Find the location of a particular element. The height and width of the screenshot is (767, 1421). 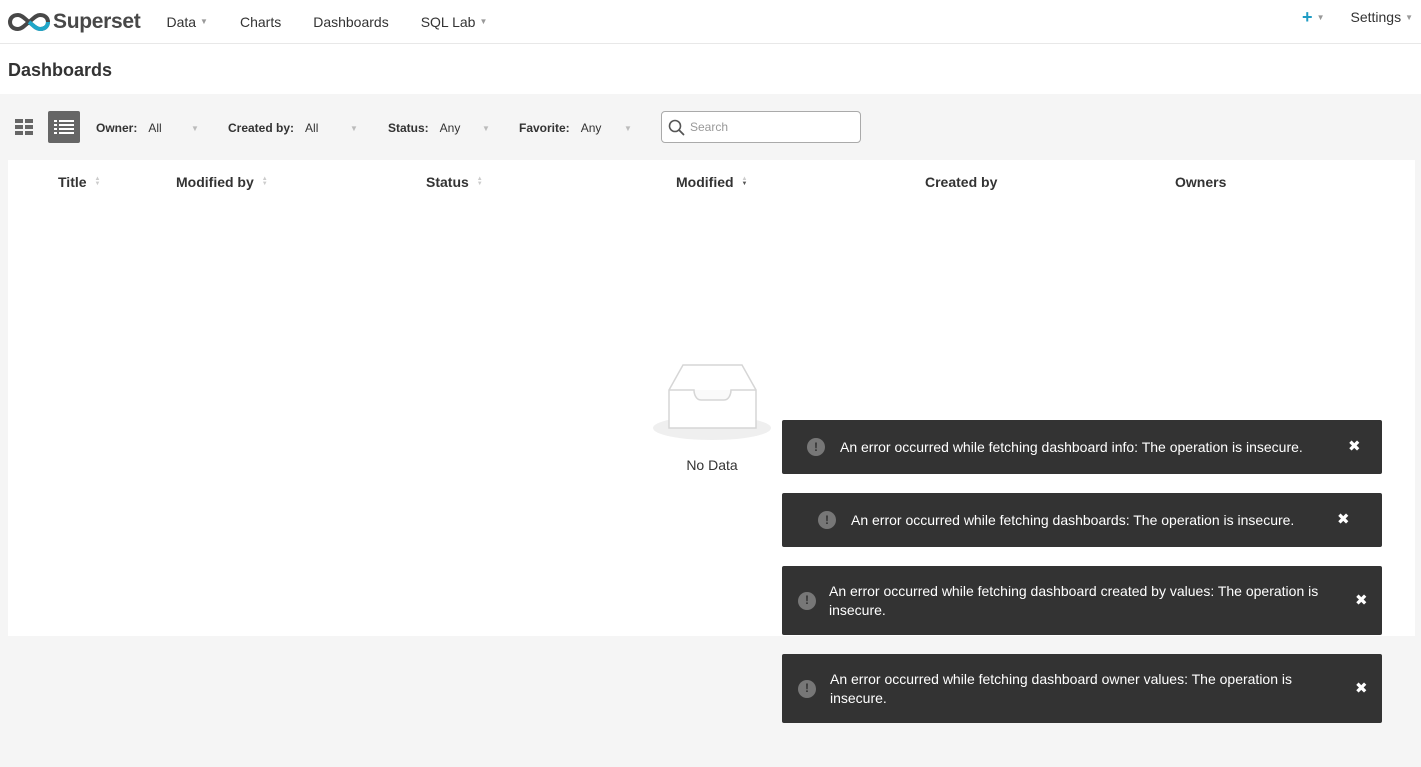

search-box is located at coordinates (761, 127).